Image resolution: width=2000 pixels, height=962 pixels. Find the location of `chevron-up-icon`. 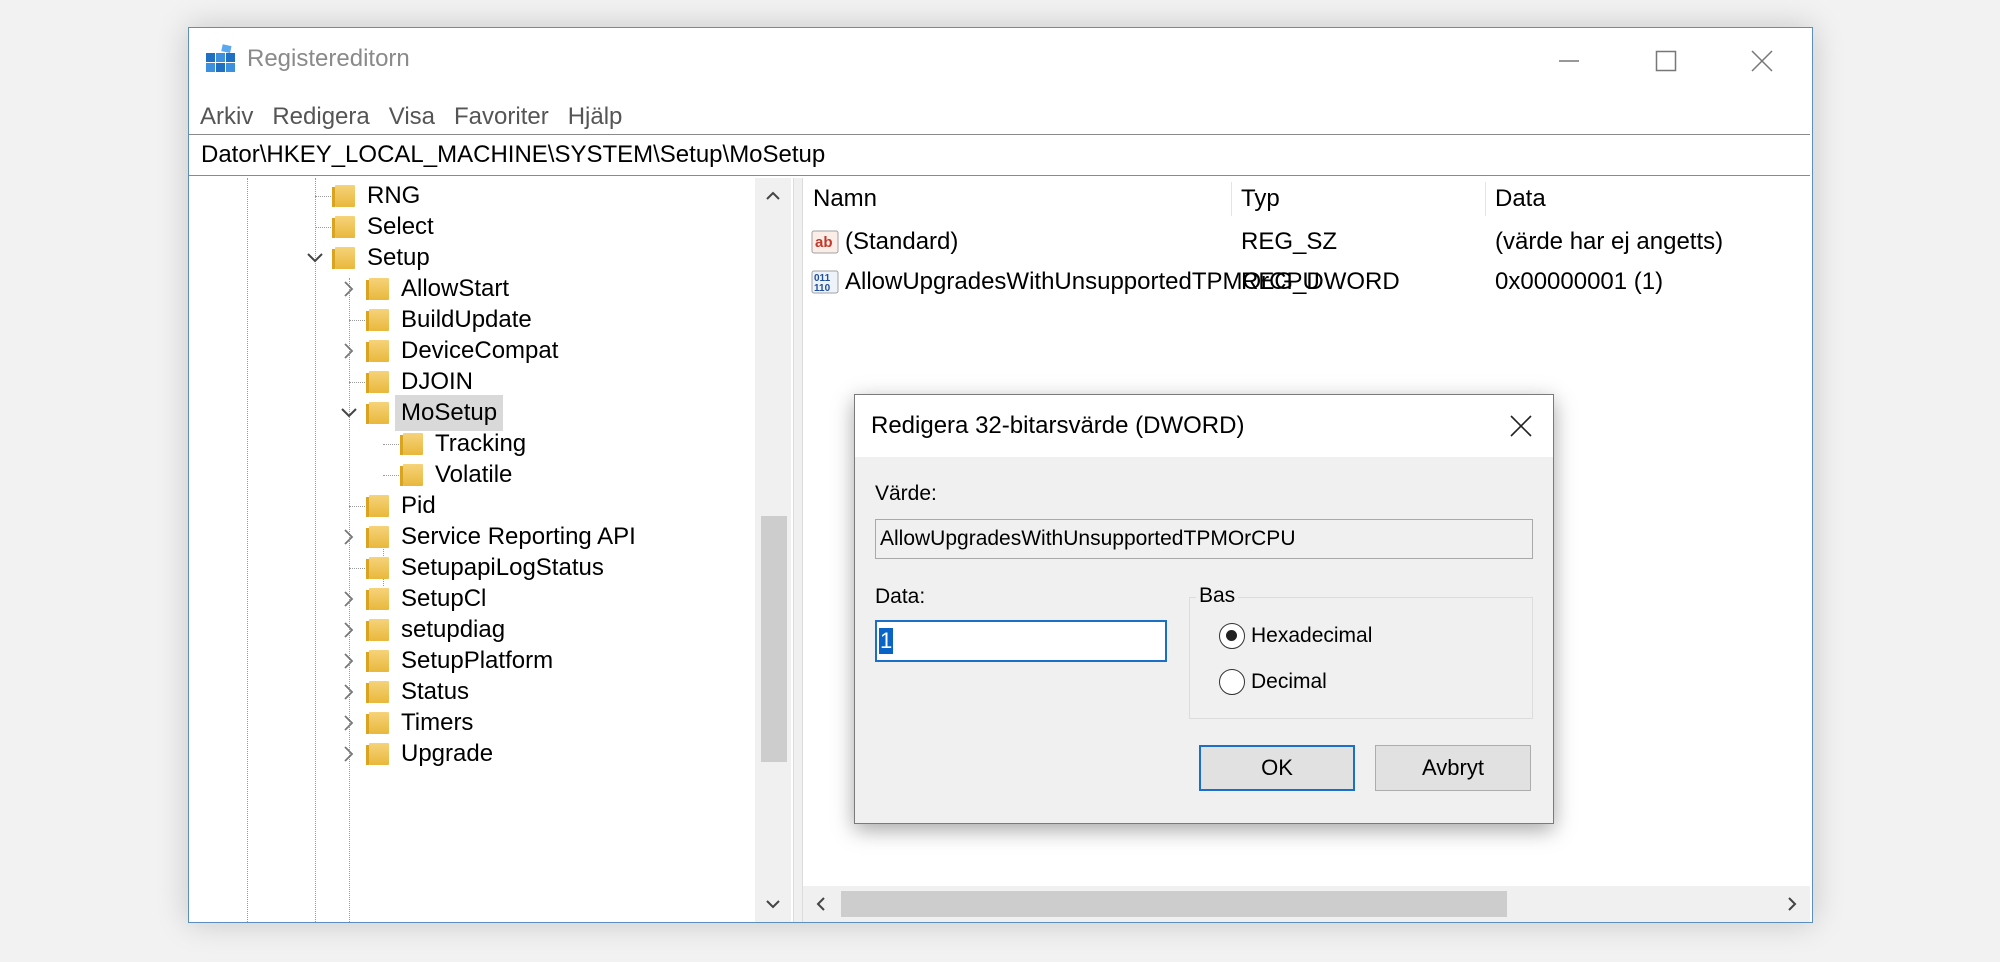

chevron-up-icon is located at coordinates (773, 195).